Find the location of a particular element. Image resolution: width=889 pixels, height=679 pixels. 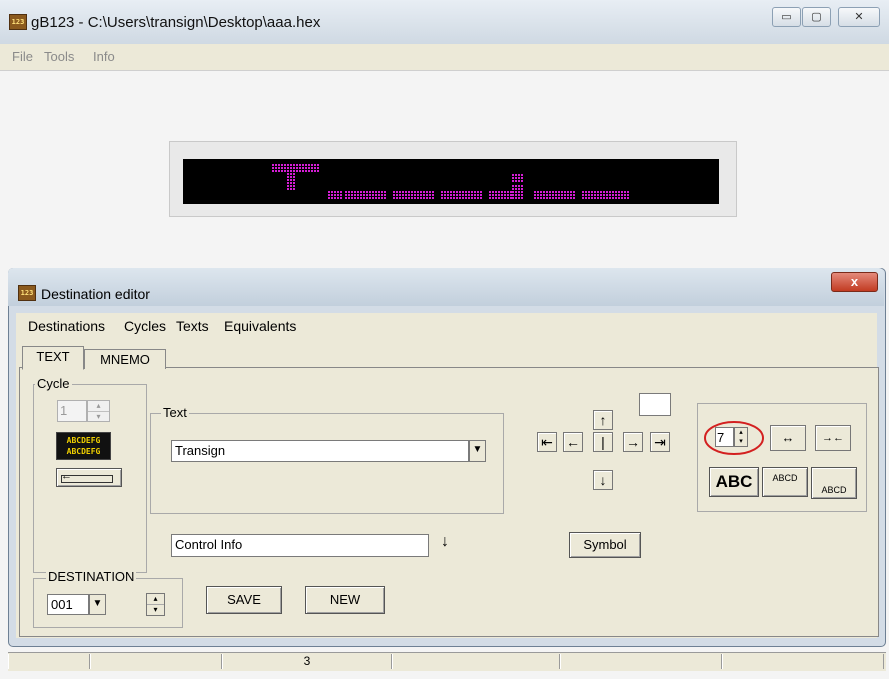

move-left-button: ← is located at coordinates (573, 442).